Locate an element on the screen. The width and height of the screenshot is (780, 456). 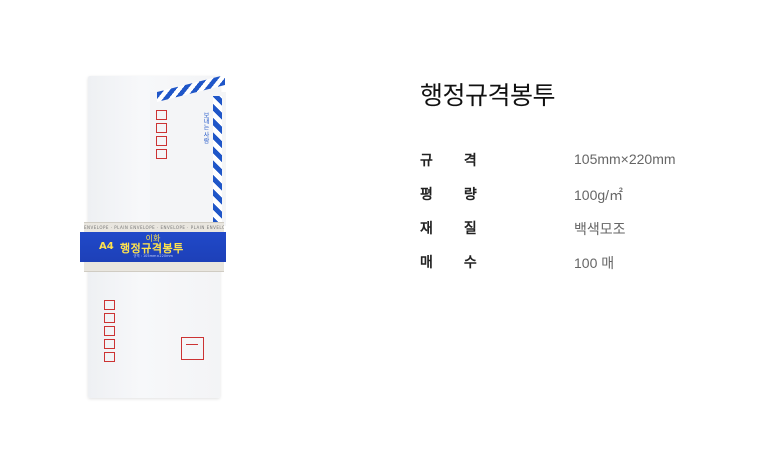
band-edge-bottom is located at coordinates (154, 267).